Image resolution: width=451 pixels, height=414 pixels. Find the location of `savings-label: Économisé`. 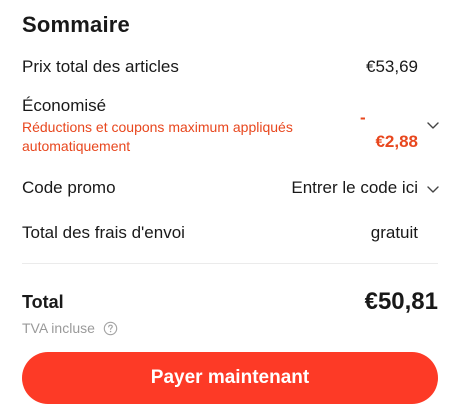

savings-label: Économisé is located at coordinates (64, 105).